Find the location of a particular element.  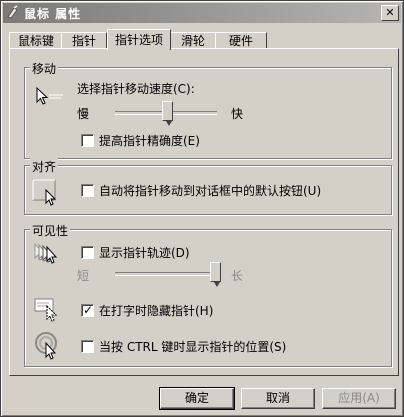

hide-label: 在打字时隐藏指针(H) is located at coordinates (156, 310).